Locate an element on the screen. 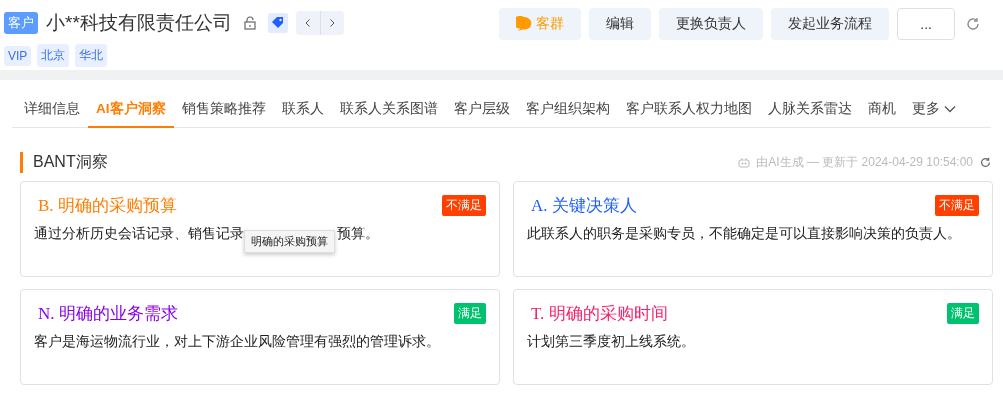 This screenshot has height=403, width=1003. tab: 联系人 is located at coordinates (302, 112).